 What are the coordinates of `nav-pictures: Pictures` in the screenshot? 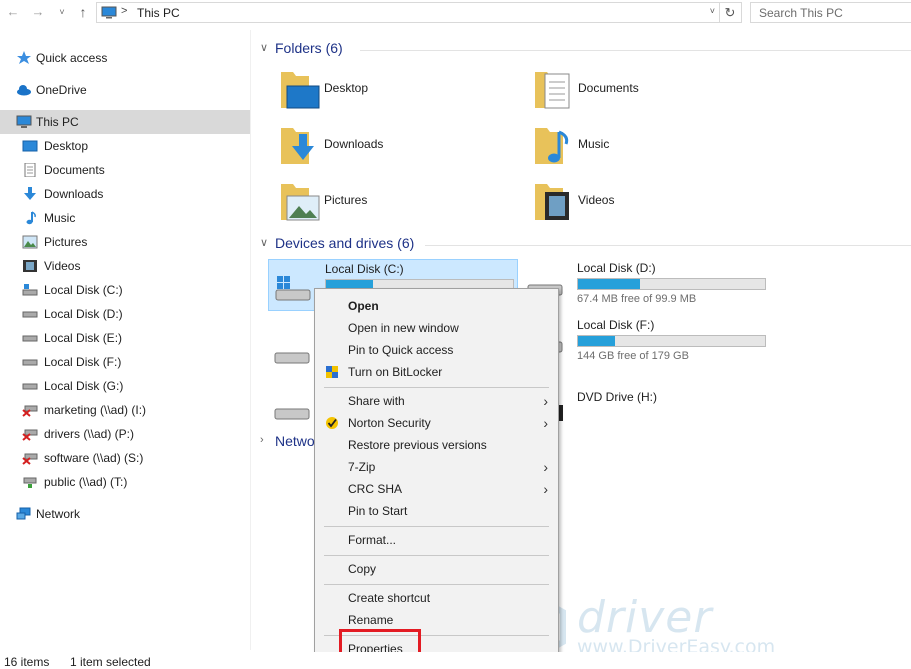 It's located at (125, 242).